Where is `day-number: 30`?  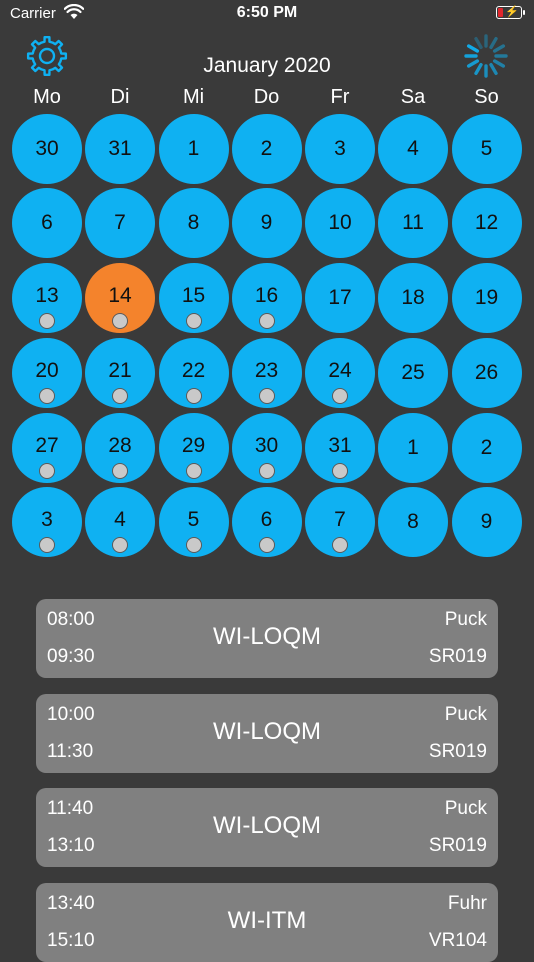 day-number: 30 is located at coordinates (47, 148).